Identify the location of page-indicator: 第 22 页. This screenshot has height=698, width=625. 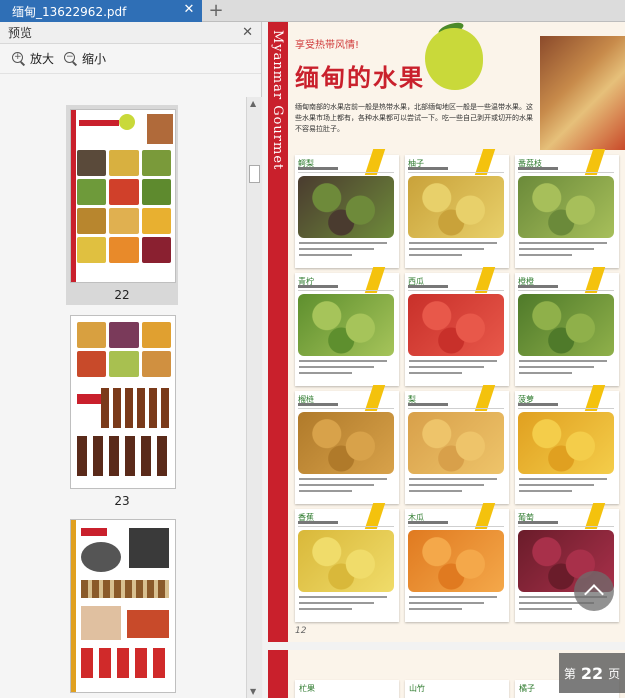
(592, 673).